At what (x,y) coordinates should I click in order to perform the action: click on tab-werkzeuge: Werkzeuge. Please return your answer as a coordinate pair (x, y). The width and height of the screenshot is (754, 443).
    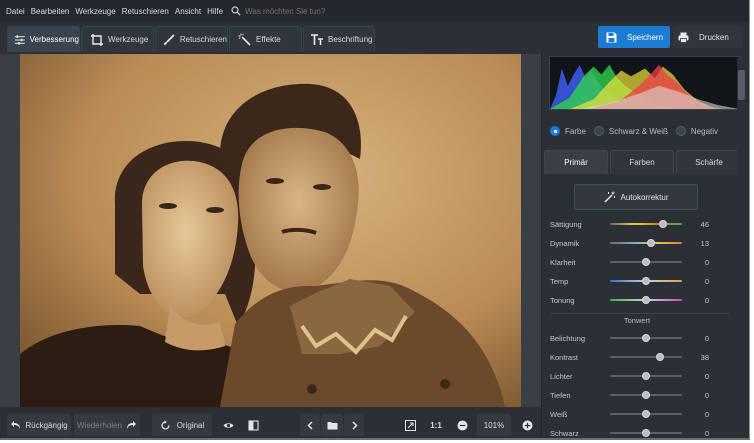
    Looking at the image, I should click on (117, 39).